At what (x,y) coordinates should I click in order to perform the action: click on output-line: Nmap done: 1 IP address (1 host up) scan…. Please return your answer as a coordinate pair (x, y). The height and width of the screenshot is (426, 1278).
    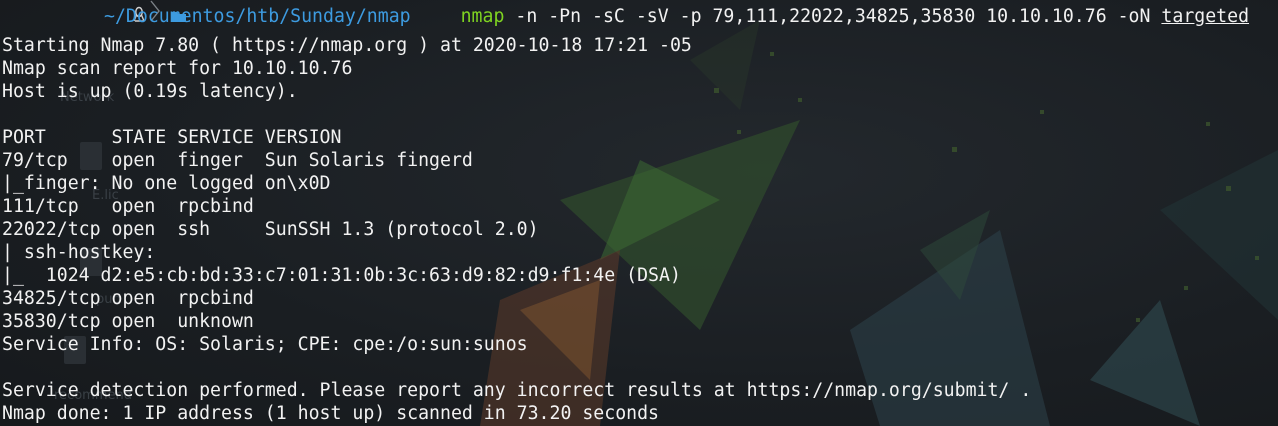
    Looking at the image, I should click on (330, 413).